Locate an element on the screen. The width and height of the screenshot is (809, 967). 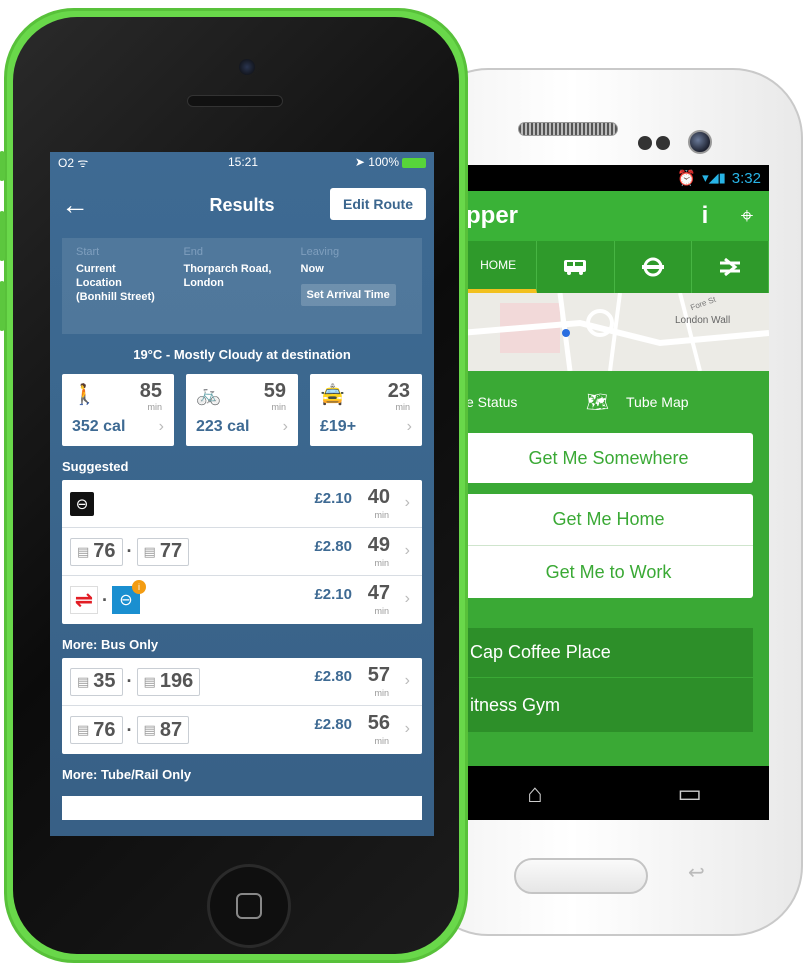
iphone-home-button is located at coordinates (249, 906).